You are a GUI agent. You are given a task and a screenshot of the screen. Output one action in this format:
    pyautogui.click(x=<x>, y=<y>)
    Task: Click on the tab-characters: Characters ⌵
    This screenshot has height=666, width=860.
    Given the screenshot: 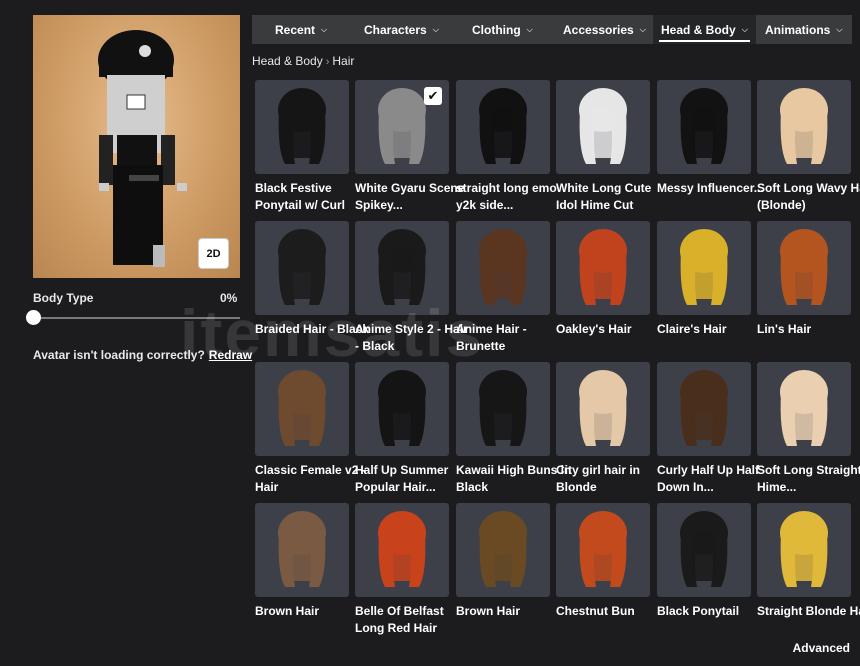 What is the action you would take?
    pyautogui.click(x=401, y=29)
    